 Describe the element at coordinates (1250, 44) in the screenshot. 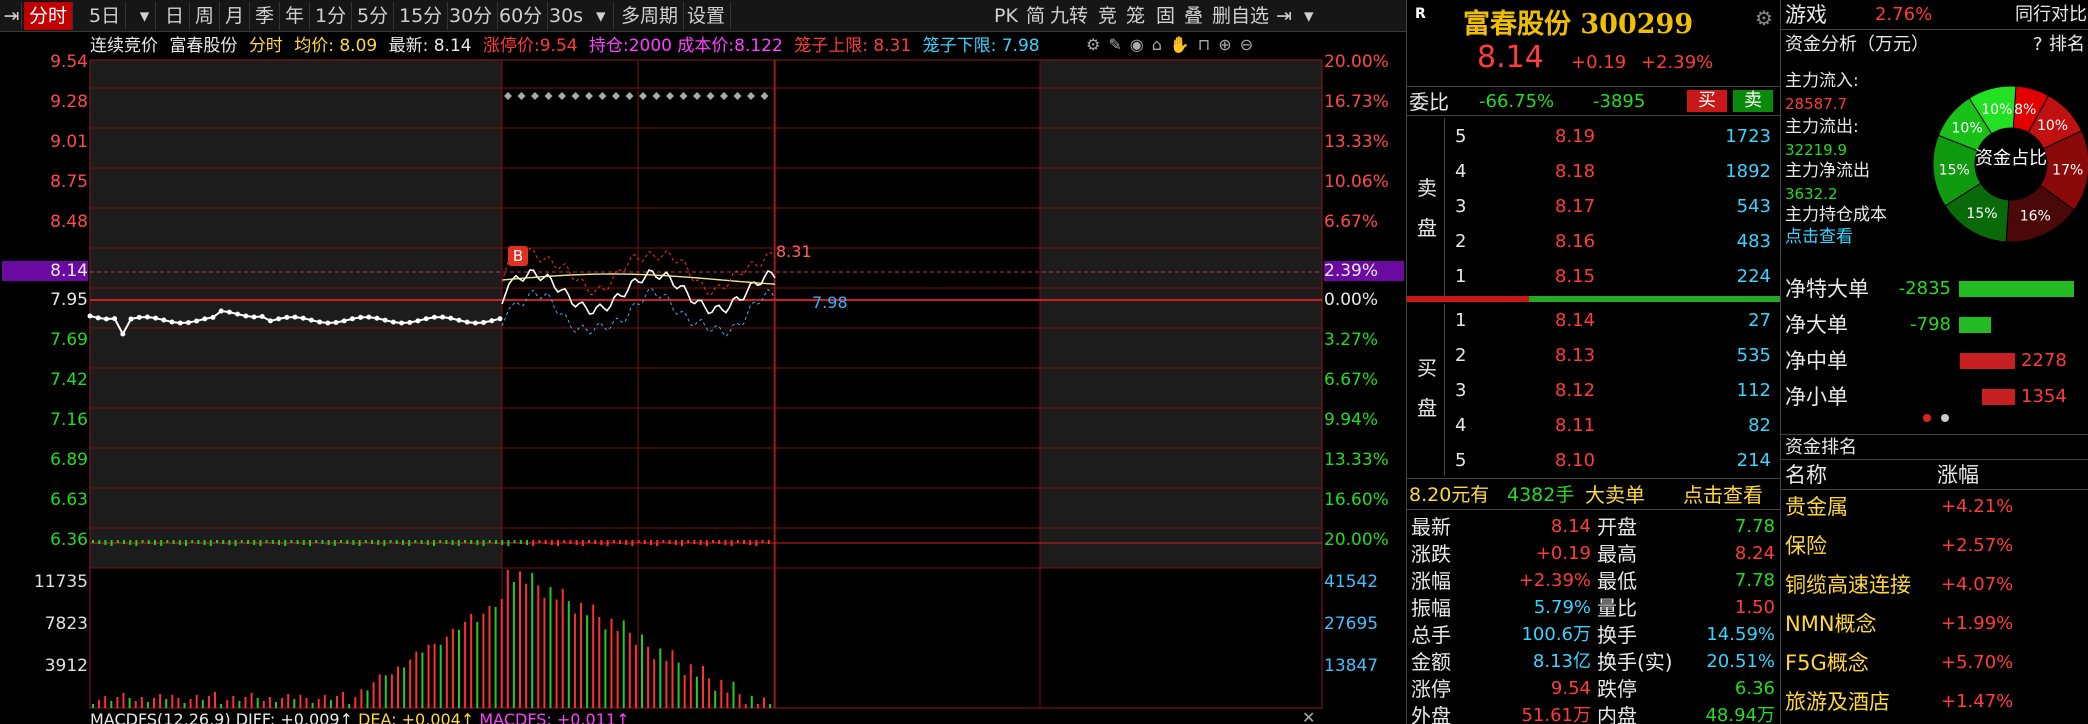

I see `zoom-out-icon: ⊖` at that location.